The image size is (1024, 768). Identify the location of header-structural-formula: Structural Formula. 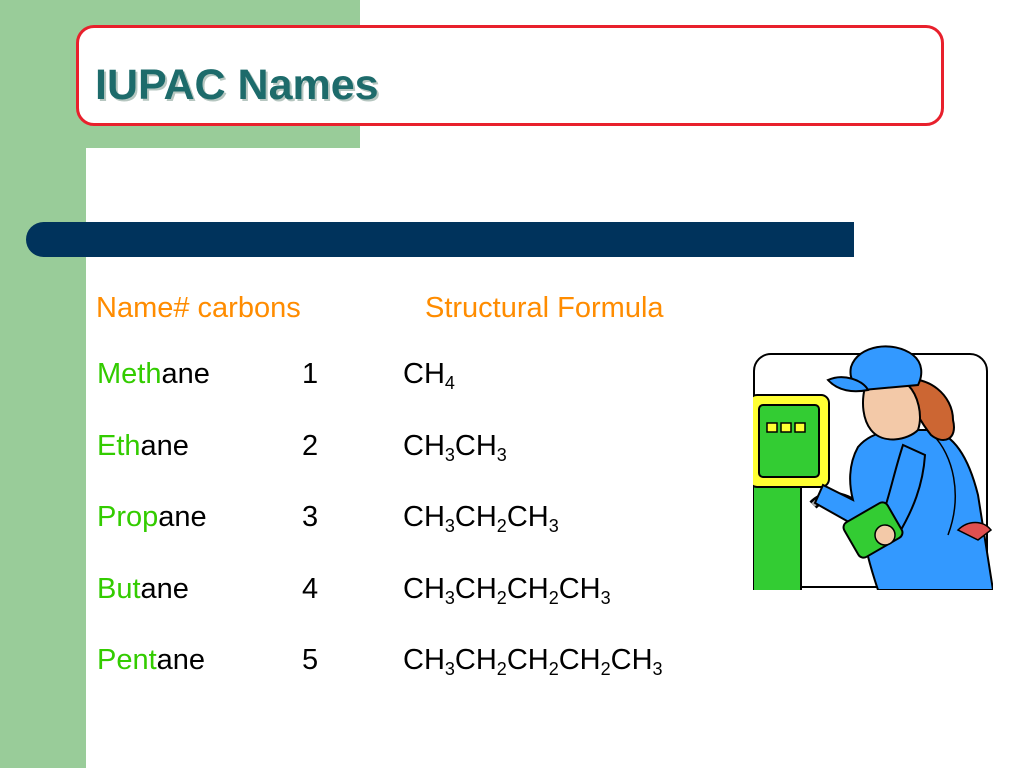
(544, 308).